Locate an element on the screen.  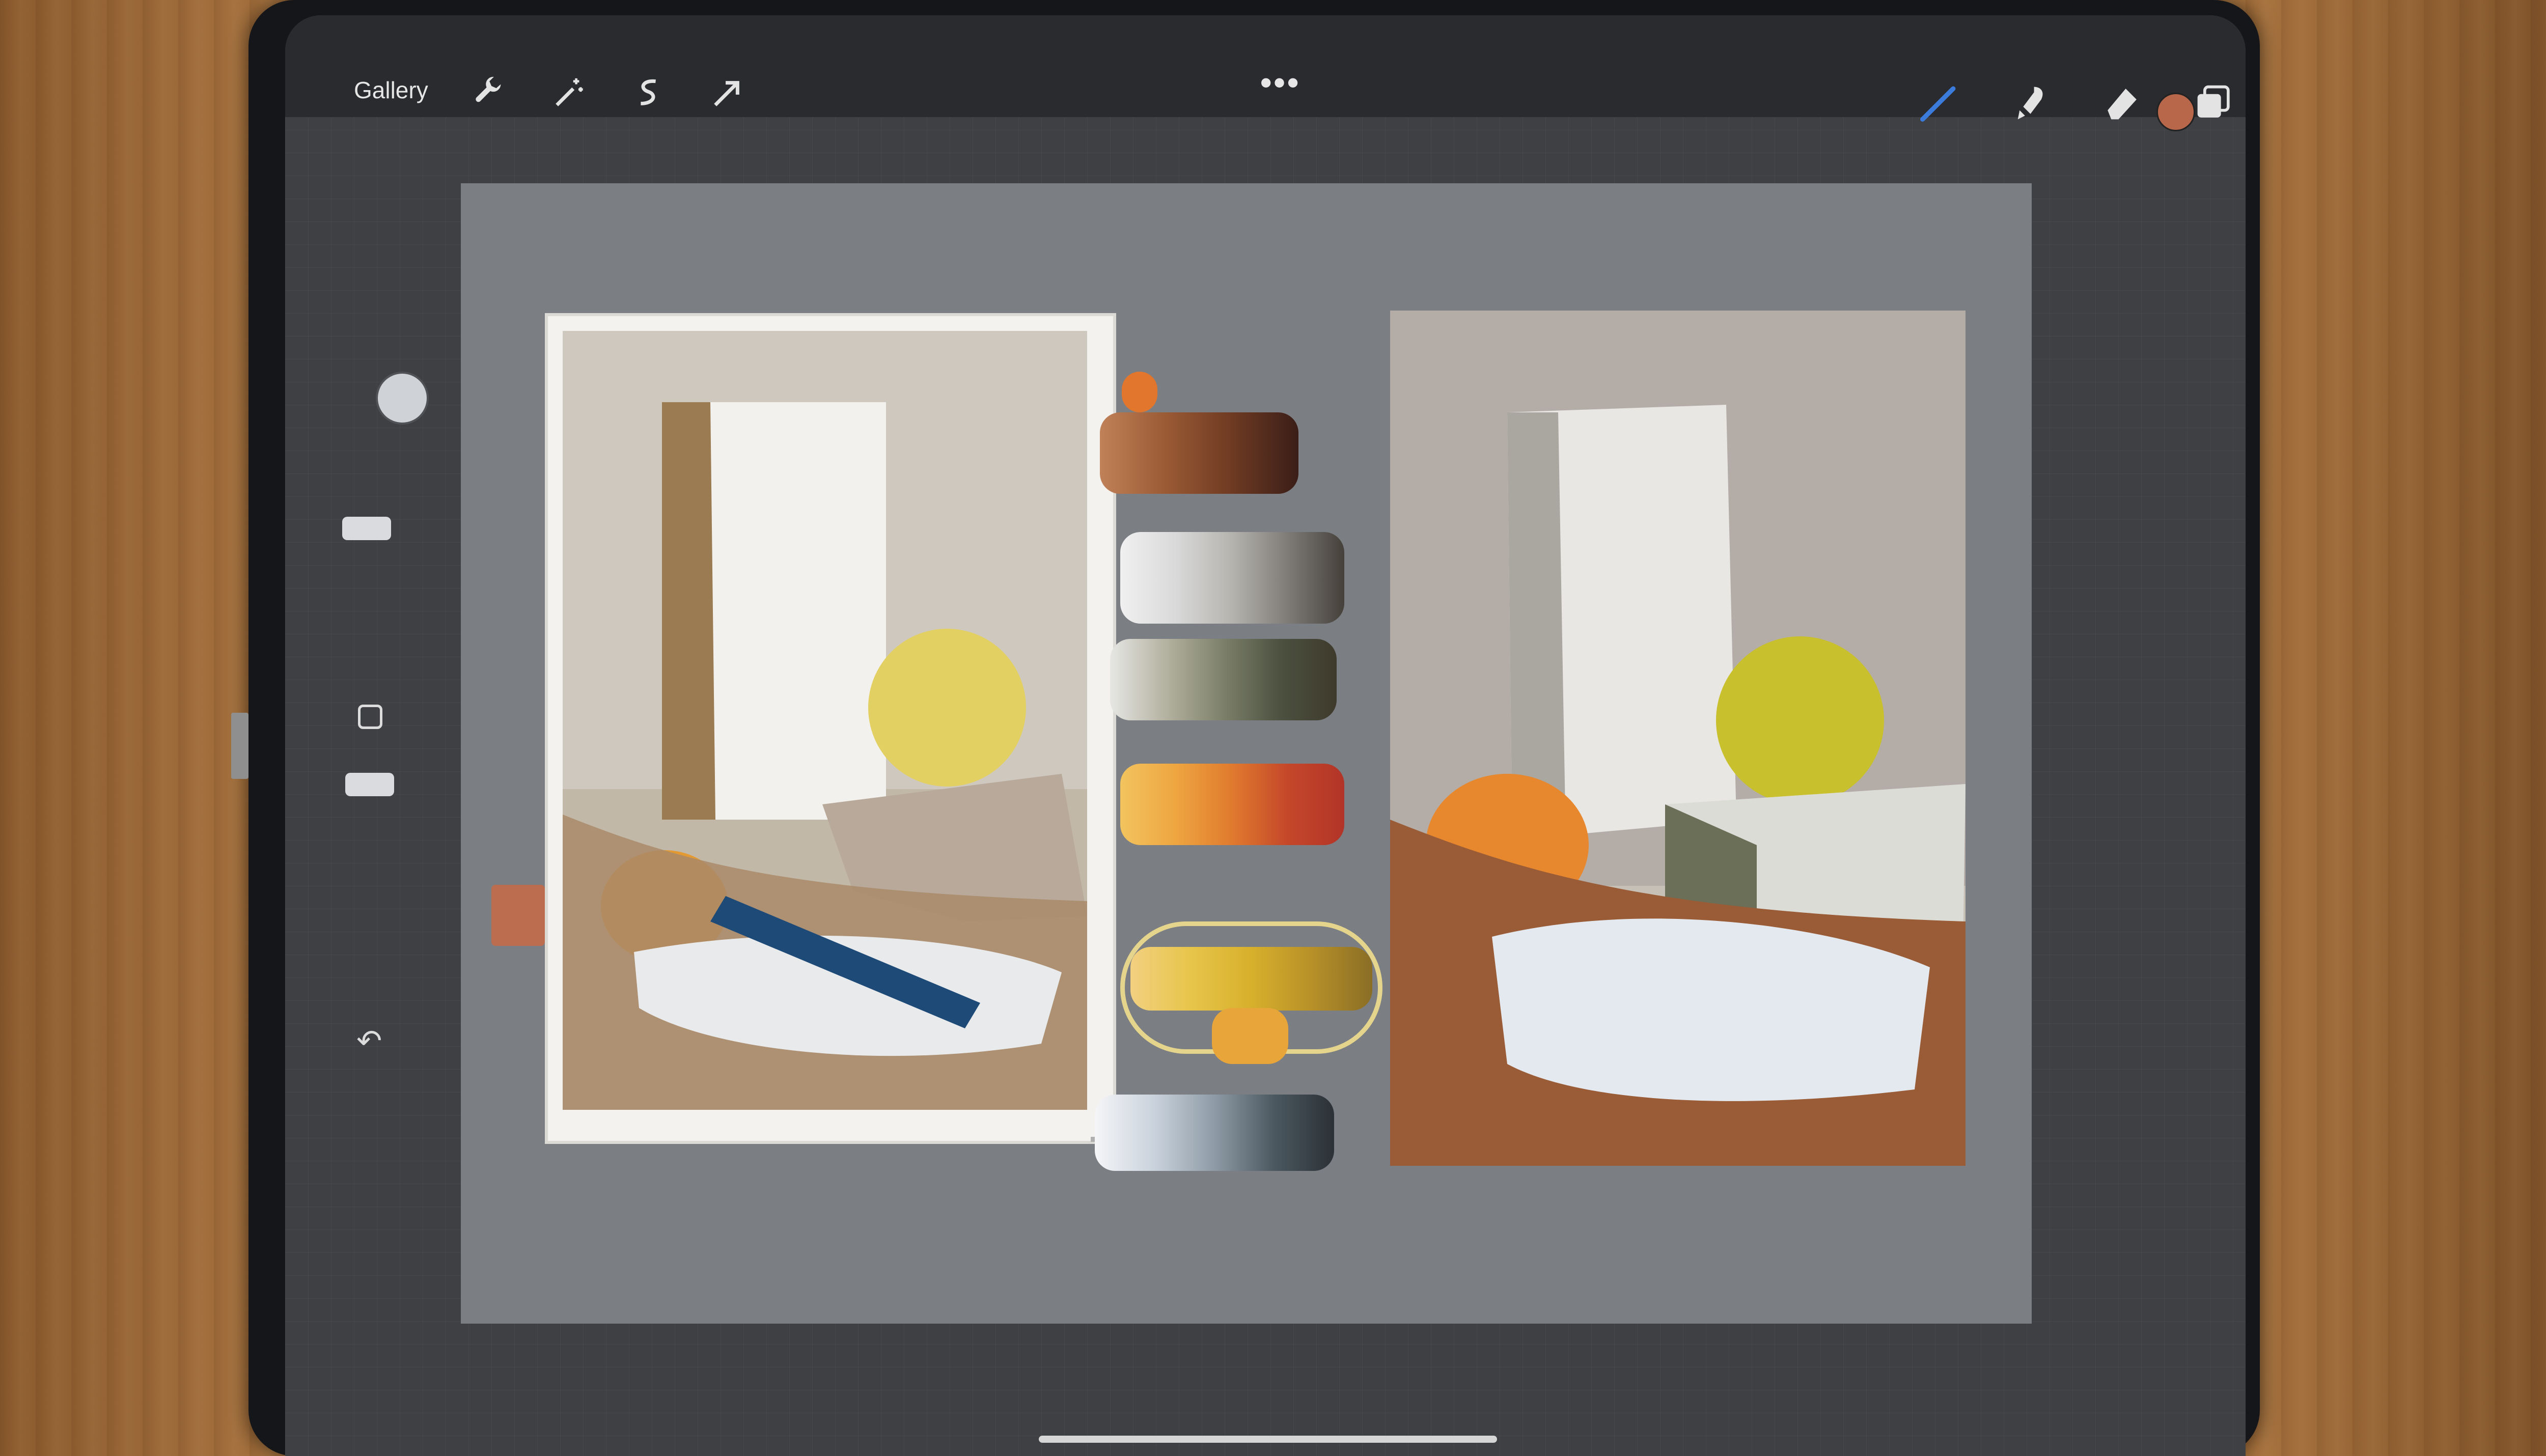
brush-size-slider is located at coordinates (402, 398).